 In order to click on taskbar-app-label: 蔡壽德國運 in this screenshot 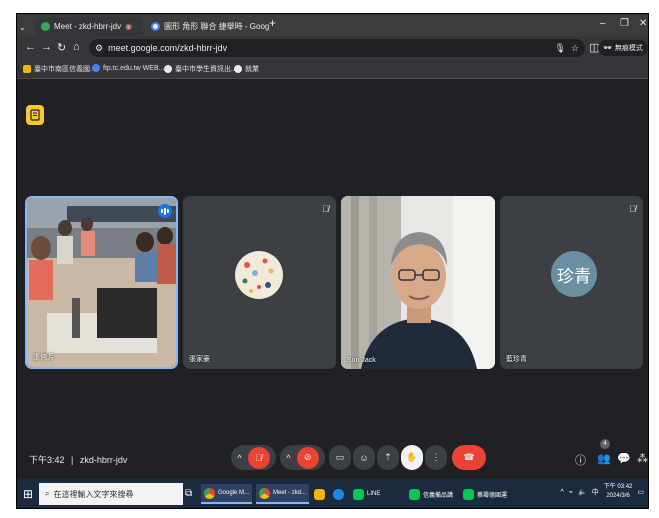, I will do `click(492, 495)`.